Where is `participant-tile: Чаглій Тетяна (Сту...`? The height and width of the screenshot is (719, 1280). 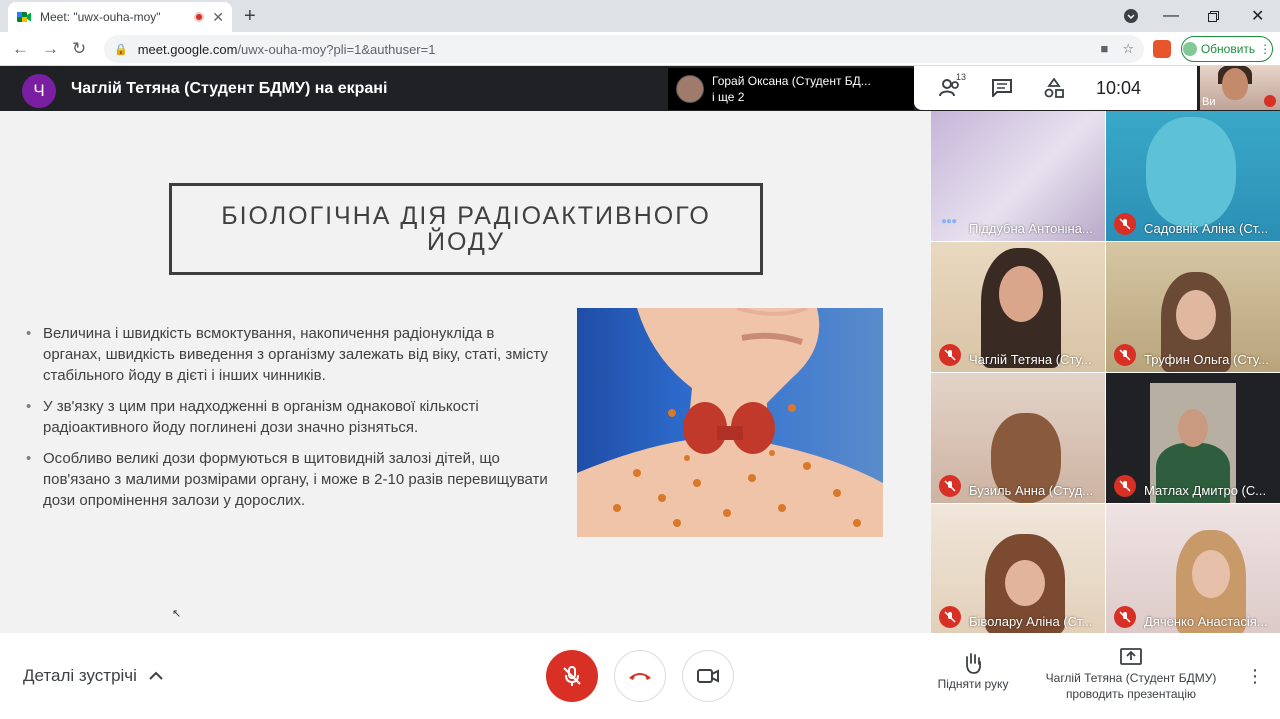 participant-tile: Чаглій Тетяна (Сту... is located at coordinates (1018, 307).